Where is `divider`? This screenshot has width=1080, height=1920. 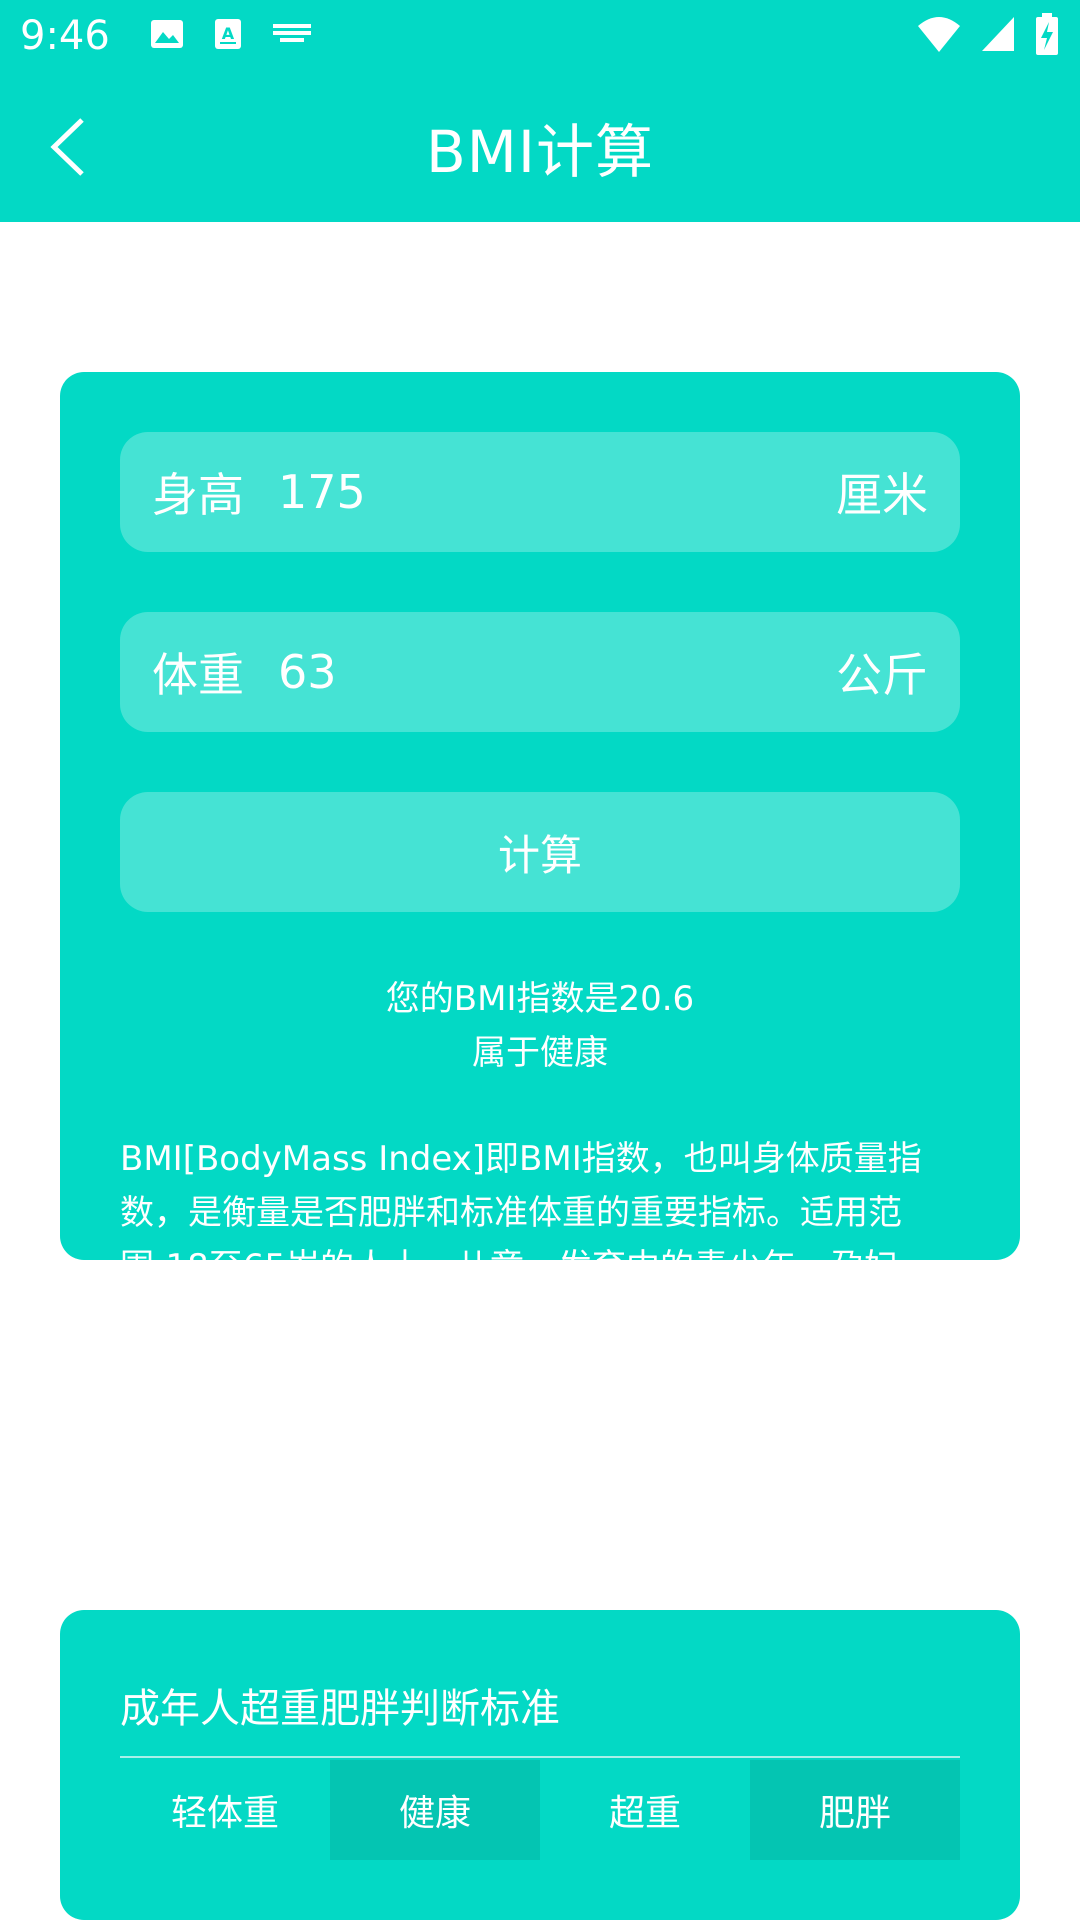 divider is located at coordinates (540, 1757).